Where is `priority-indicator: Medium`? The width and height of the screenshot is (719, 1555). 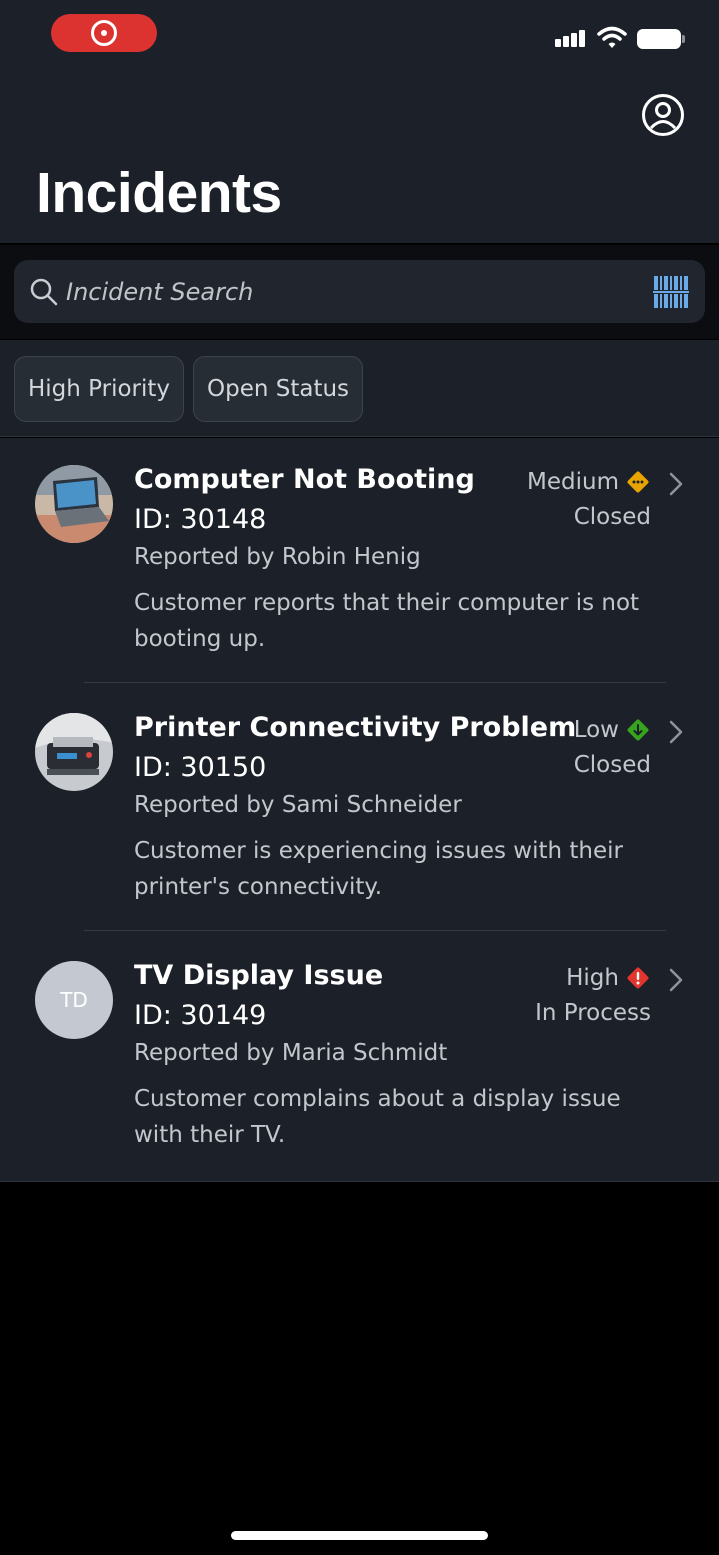 priority-indicator: Medium is located at coordinates (589, 482).